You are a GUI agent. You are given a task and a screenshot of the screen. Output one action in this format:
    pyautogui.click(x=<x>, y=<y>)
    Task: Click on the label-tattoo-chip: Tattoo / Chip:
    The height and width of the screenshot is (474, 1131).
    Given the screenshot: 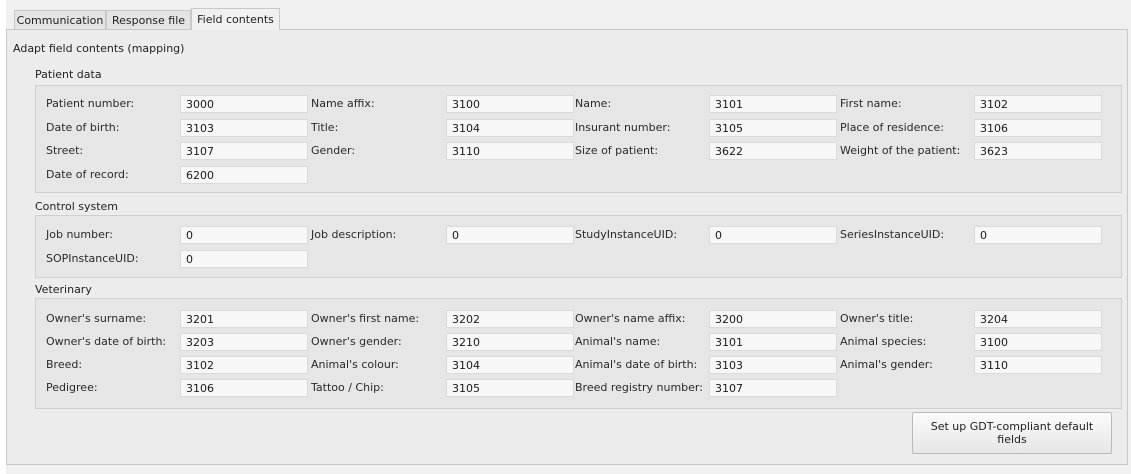 What is the action you would take?
    pyautogui.click(x=347, y=387)
    